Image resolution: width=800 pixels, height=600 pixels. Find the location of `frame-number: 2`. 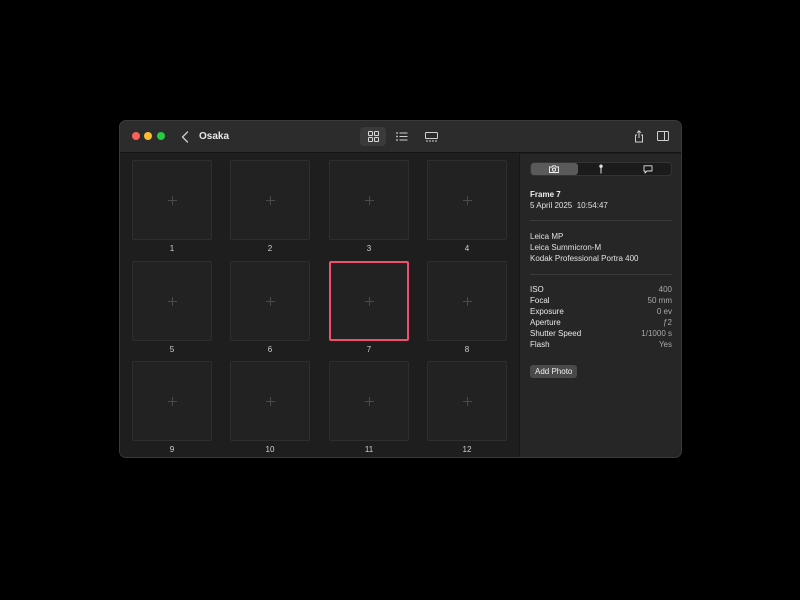

frame-number: 2 is located at coordinates (270, 248).